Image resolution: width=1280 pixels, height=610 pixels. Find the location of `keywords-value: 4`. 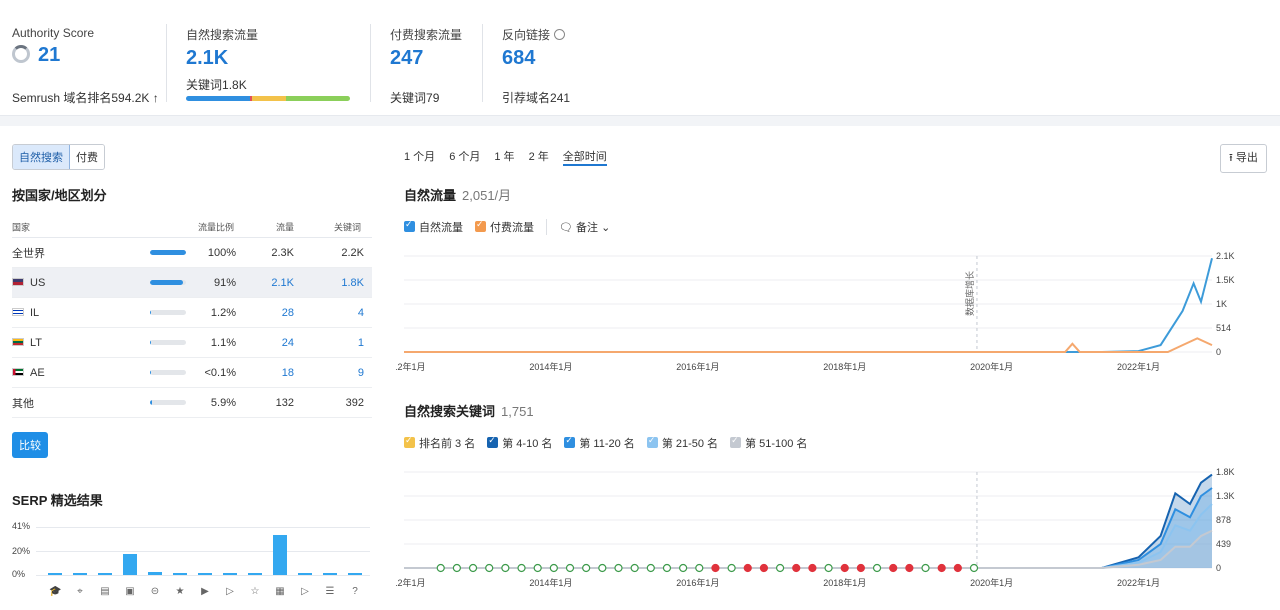

keywords-value: 4 is located at coordinates (361, 313).